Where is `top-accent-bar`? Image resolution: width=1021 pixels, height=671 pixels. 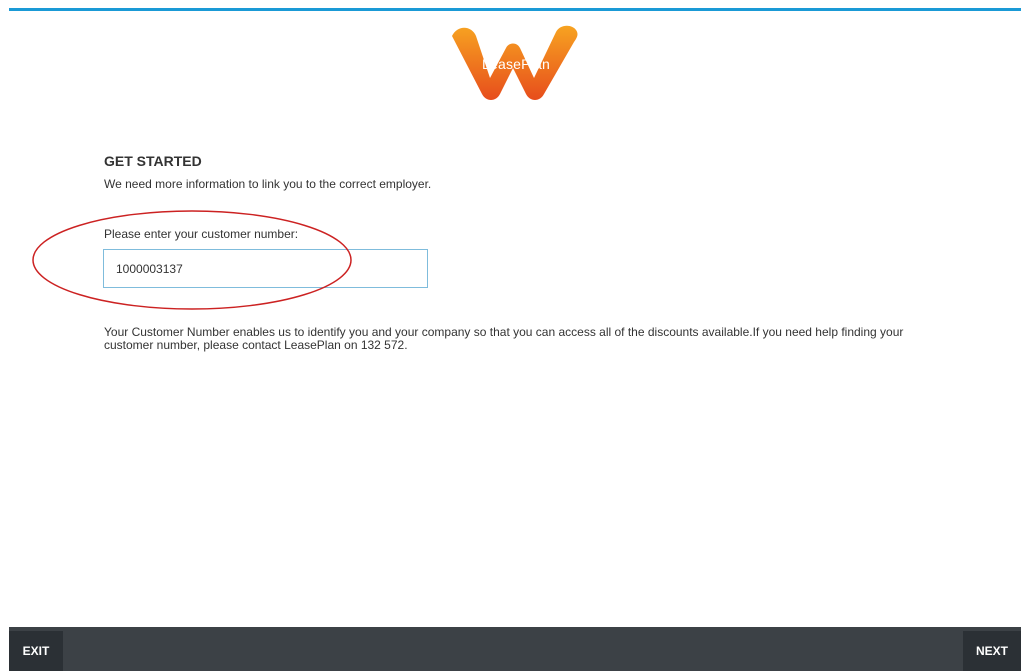 top-accent-bar is located at coordinates (515, 9).